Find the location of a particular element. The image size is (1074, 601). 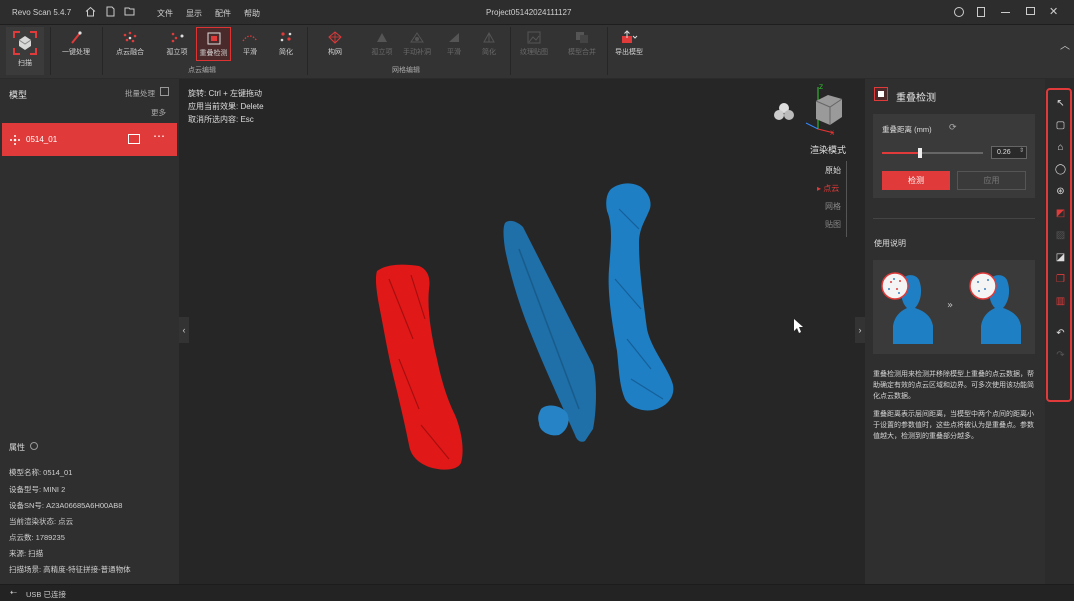

menu-display: 显示 is located at coordinates (194, 13).